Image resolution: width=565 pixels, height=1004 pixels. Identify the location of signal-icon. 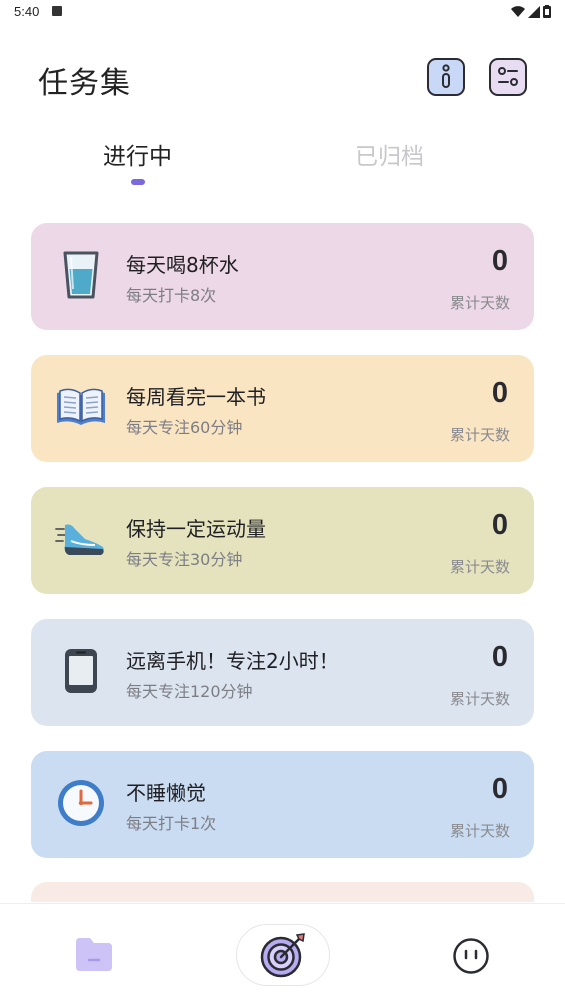
(534, 11).